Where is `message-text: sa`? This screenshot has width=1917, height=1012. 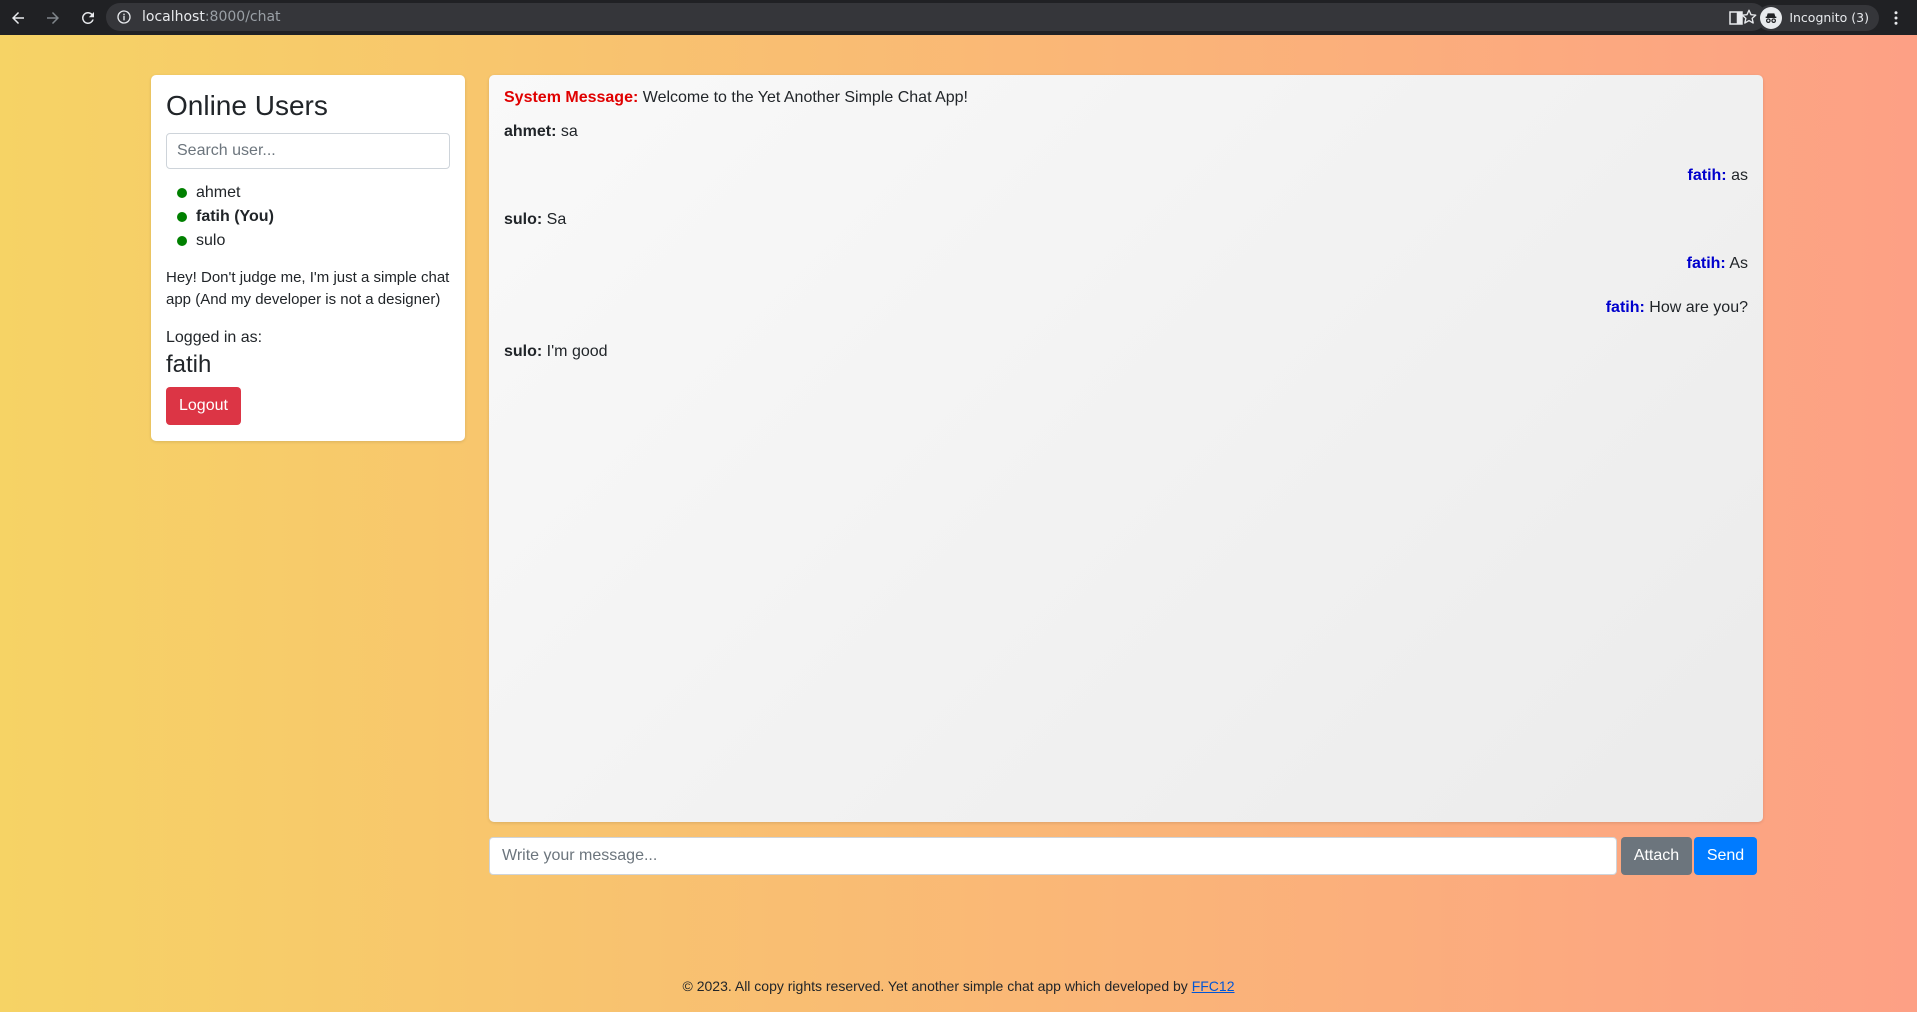 message-text: sa is located at coordinates (569, 131).